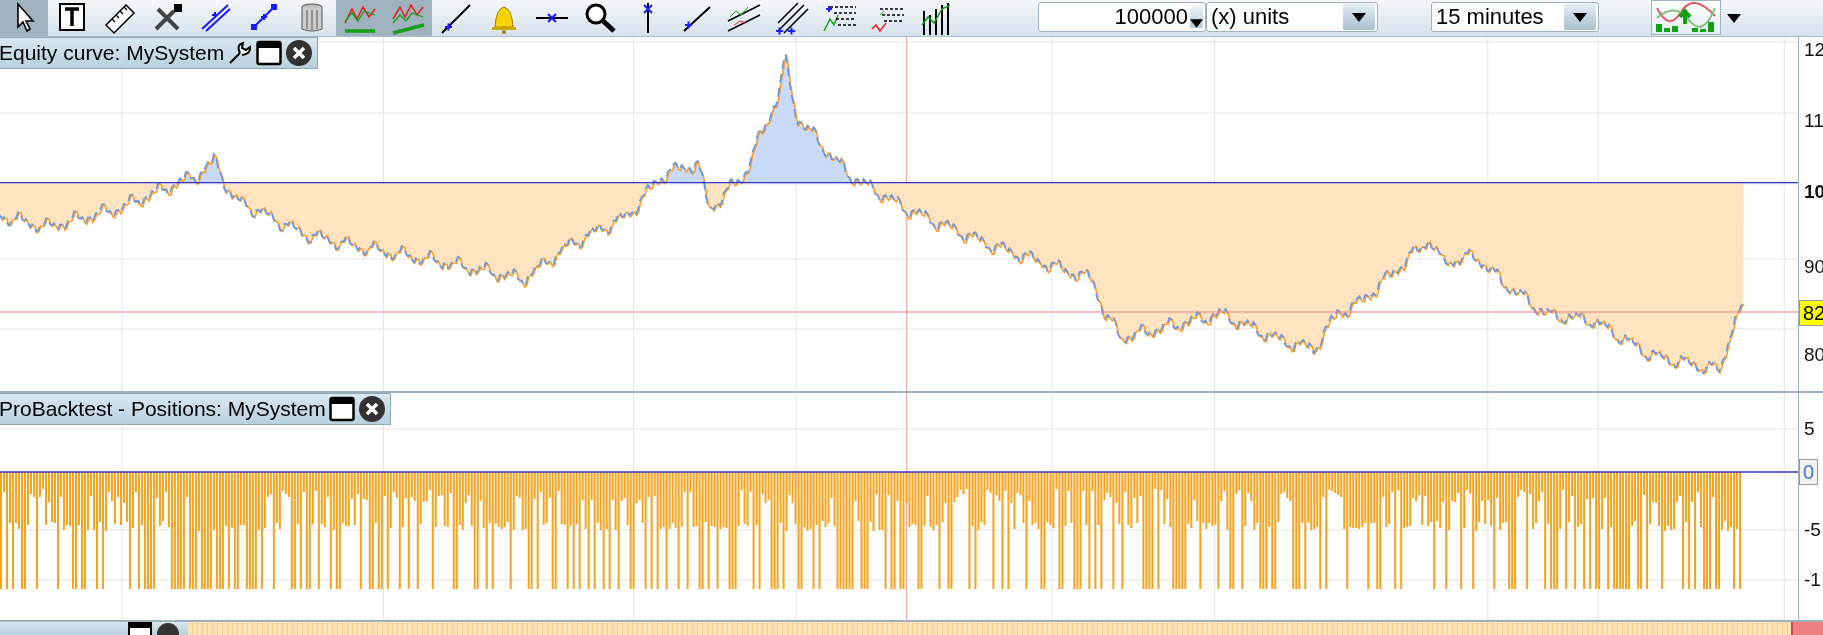  What do you see at coordinates (1686, 17) in the screenshot?
I see `chart-icon` at bounding box center [1686, 17].